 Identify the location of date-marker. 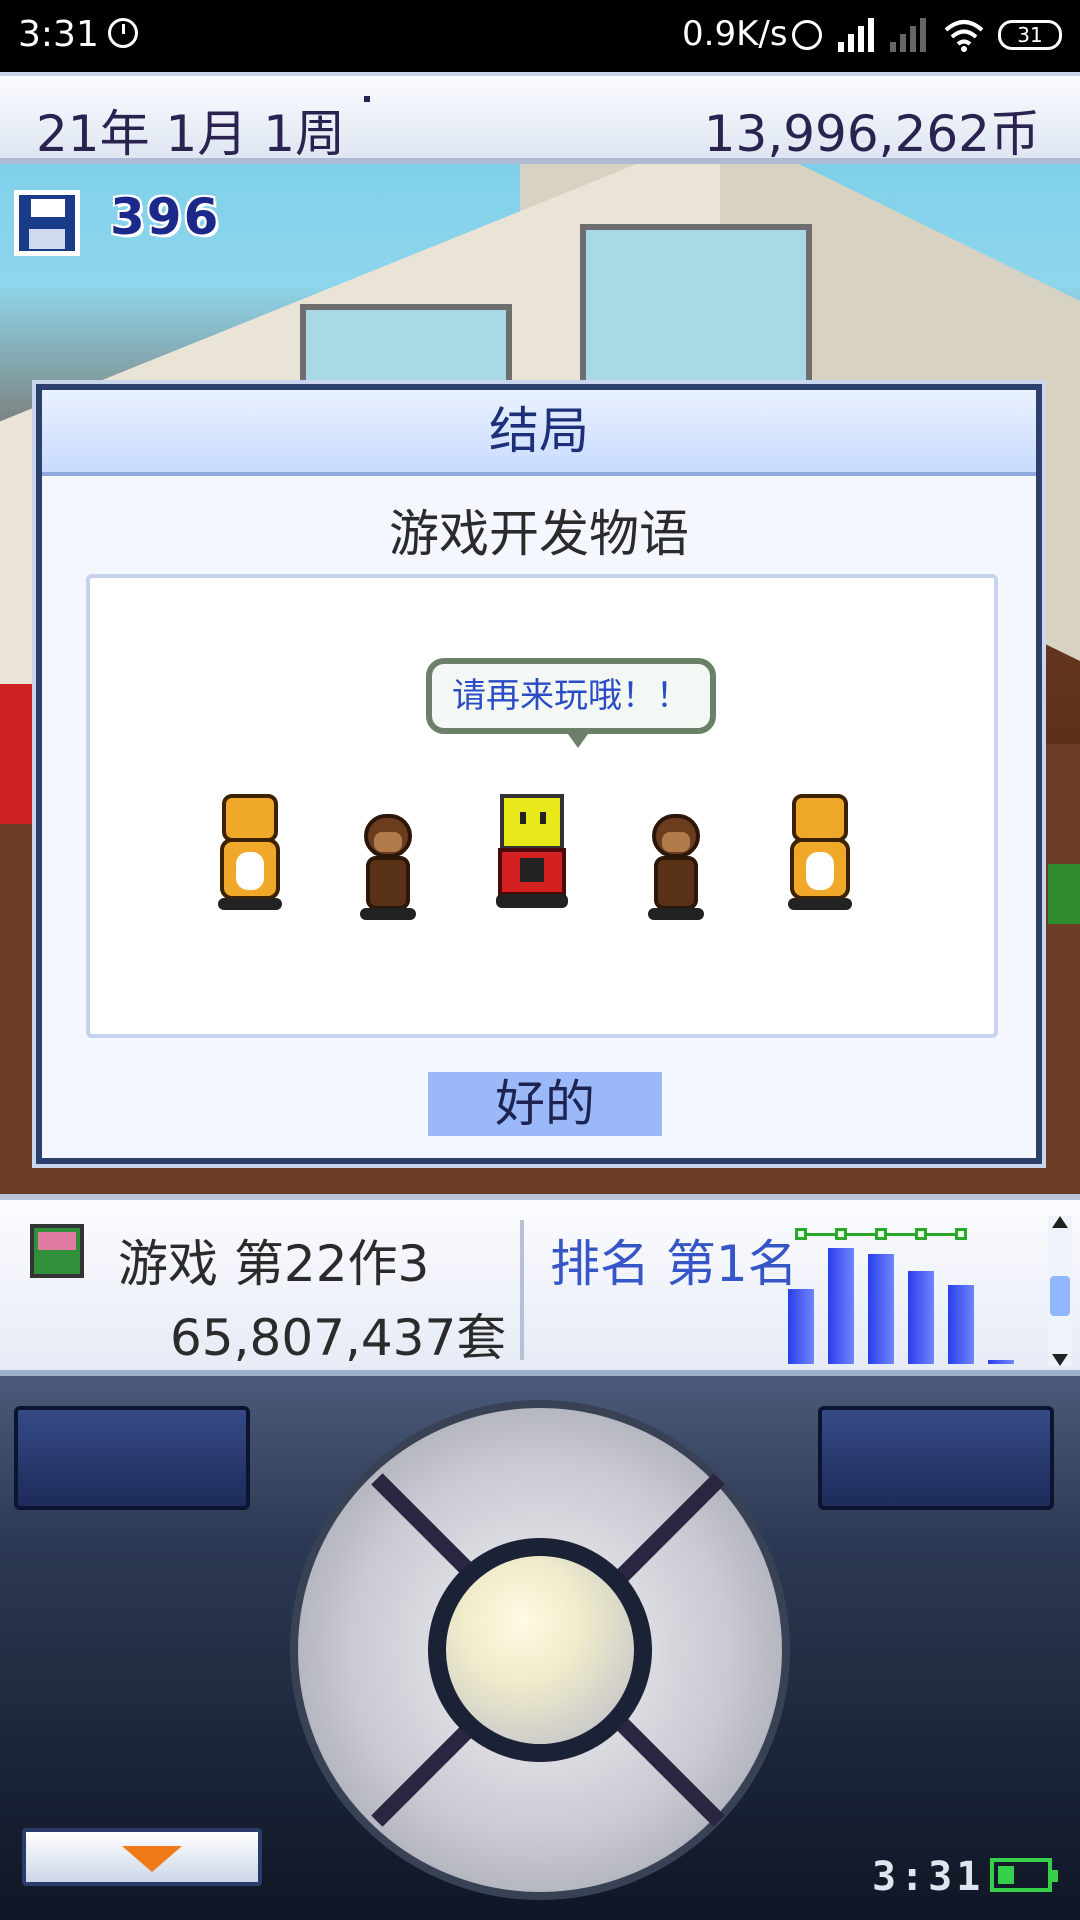
(367, 99).